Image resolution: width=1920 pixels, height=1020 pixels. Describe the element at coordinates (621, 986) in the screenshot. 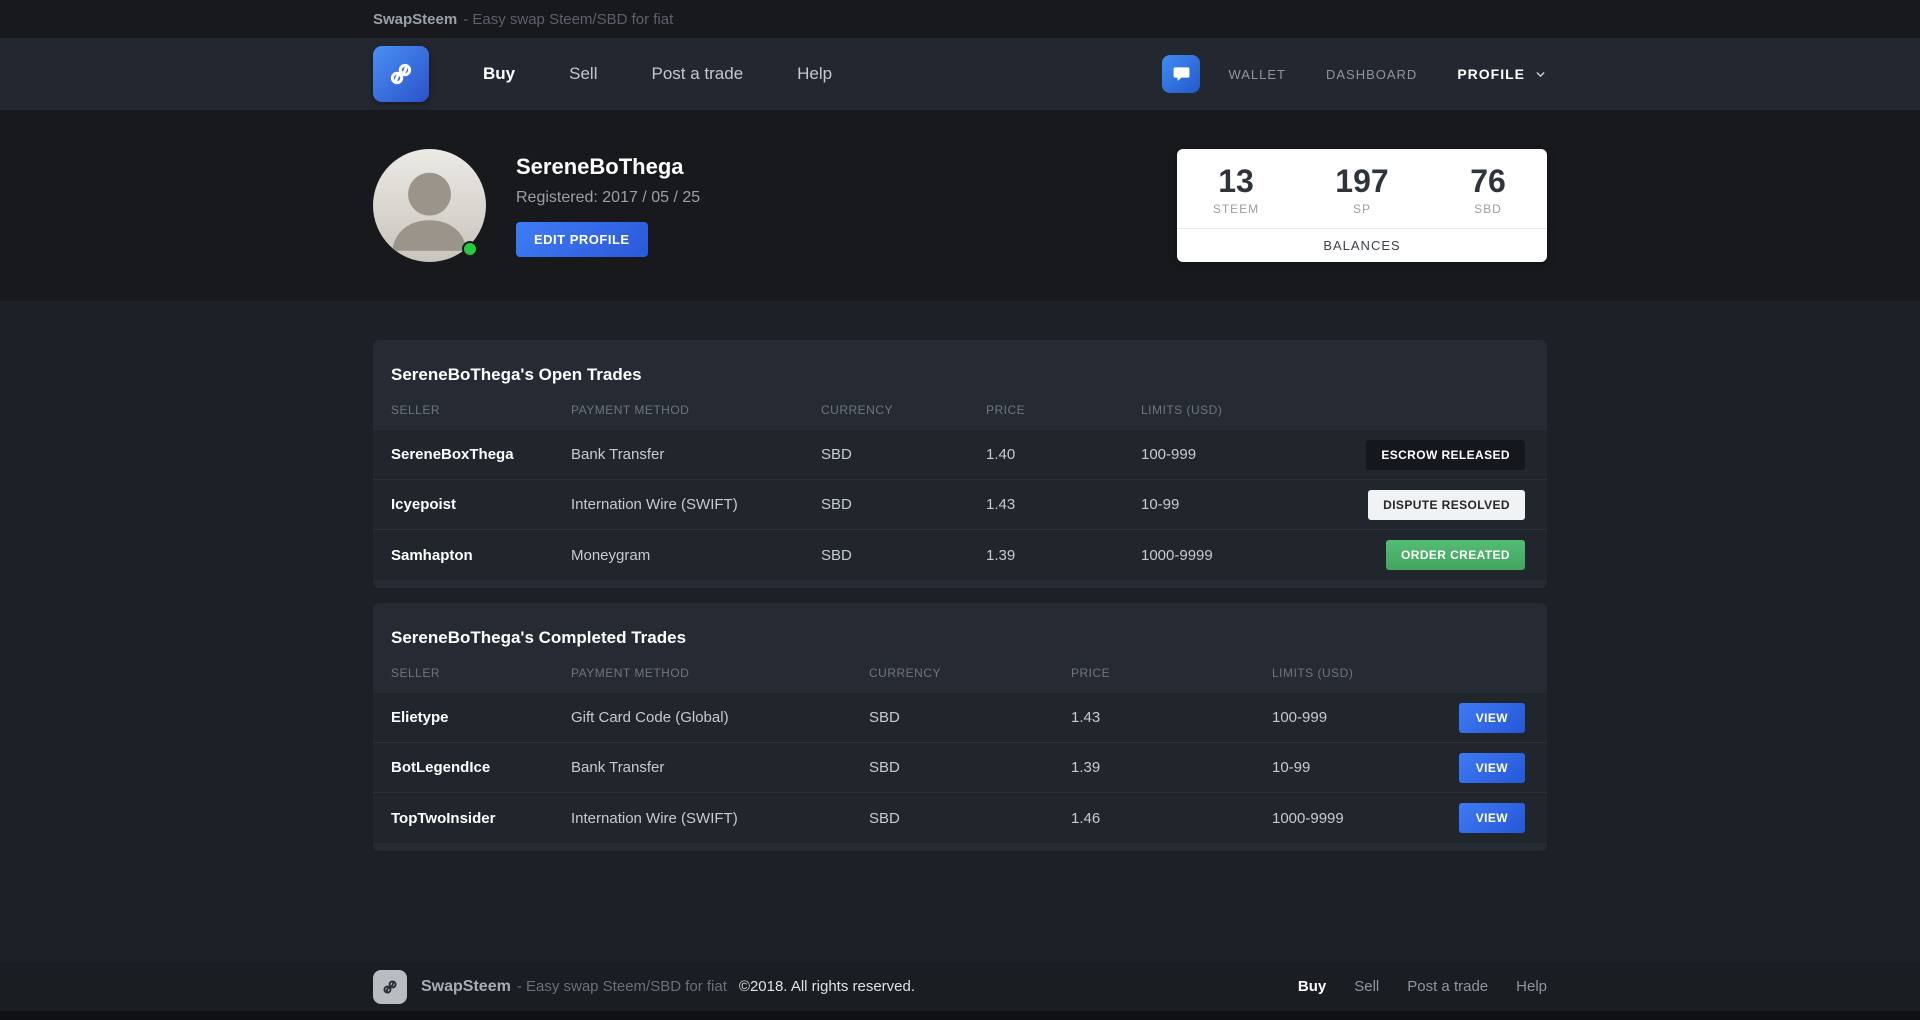

I see `footer-tagline: - Easy swap Steem/SBD for fiat` at that location.